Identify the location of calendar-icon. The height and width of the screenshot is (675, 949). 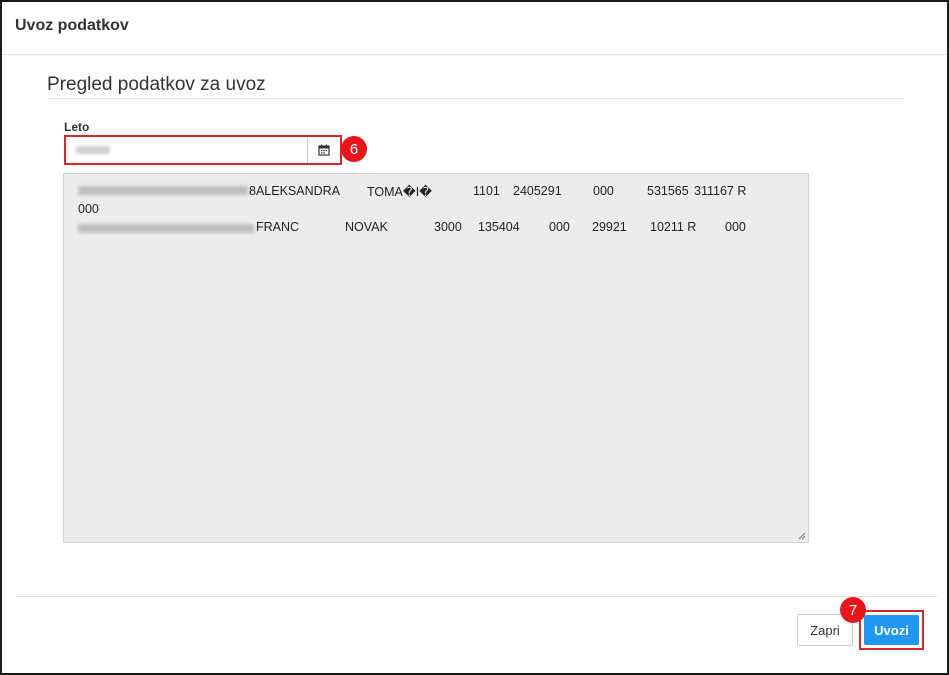
(324, 150).